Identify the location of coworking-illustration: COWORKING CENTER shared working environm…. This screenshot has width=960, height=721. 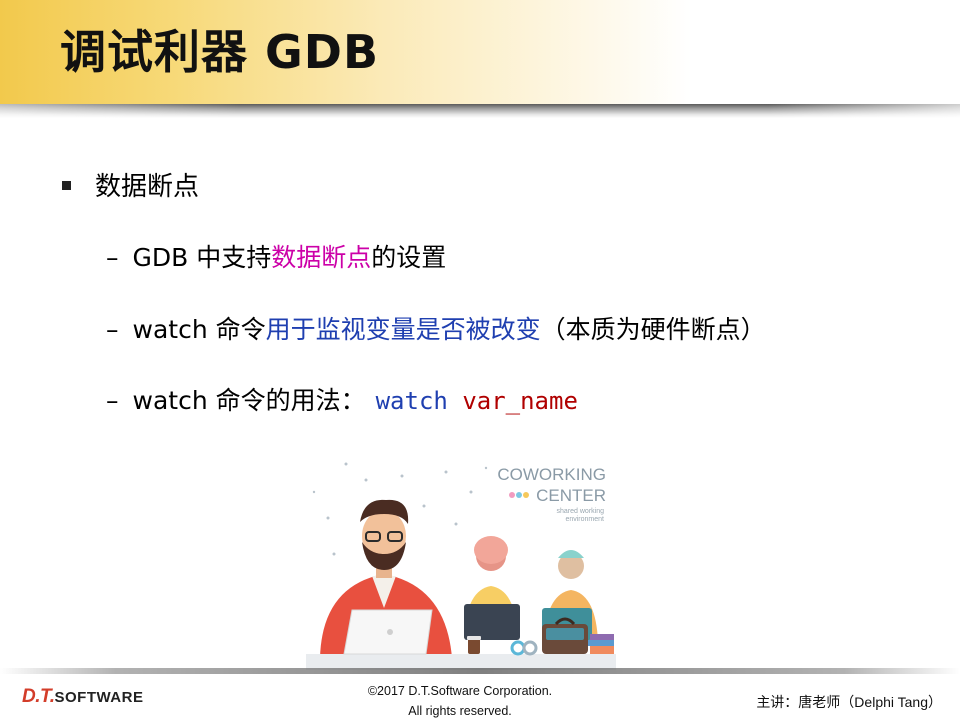
(461, 566).